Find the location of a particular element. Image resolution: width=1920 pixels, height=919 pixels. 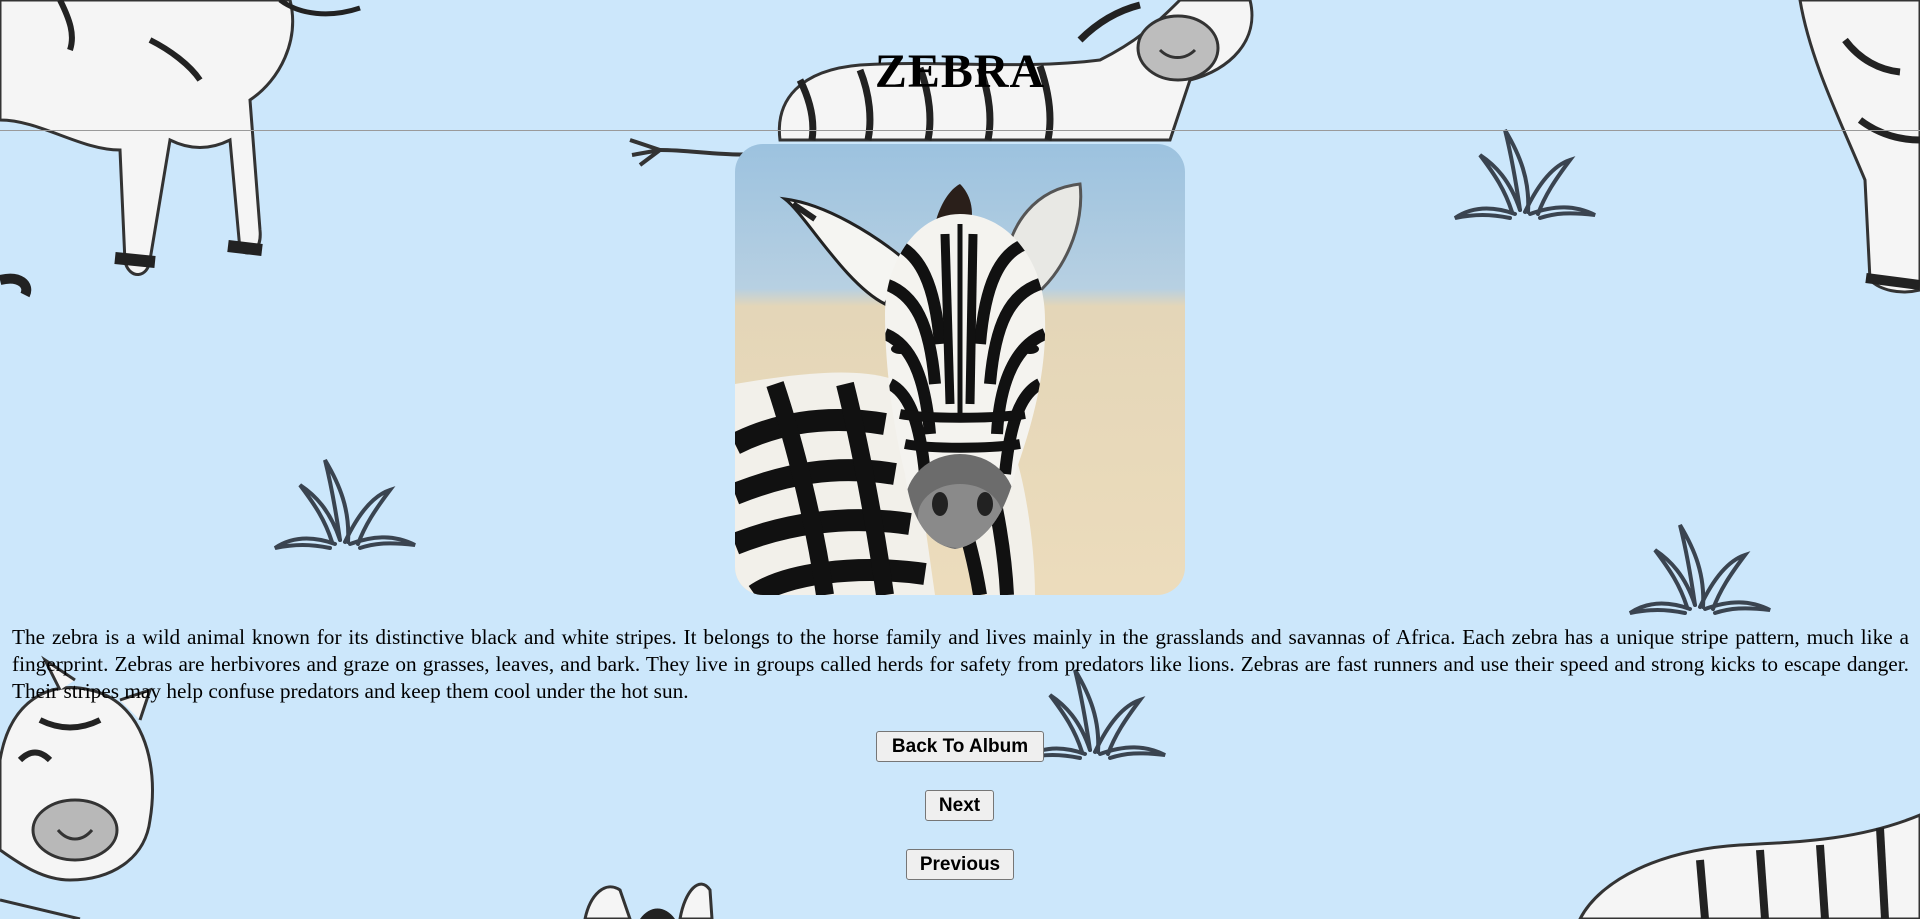

zebra-photo-image is located at coordinates (960, 369).